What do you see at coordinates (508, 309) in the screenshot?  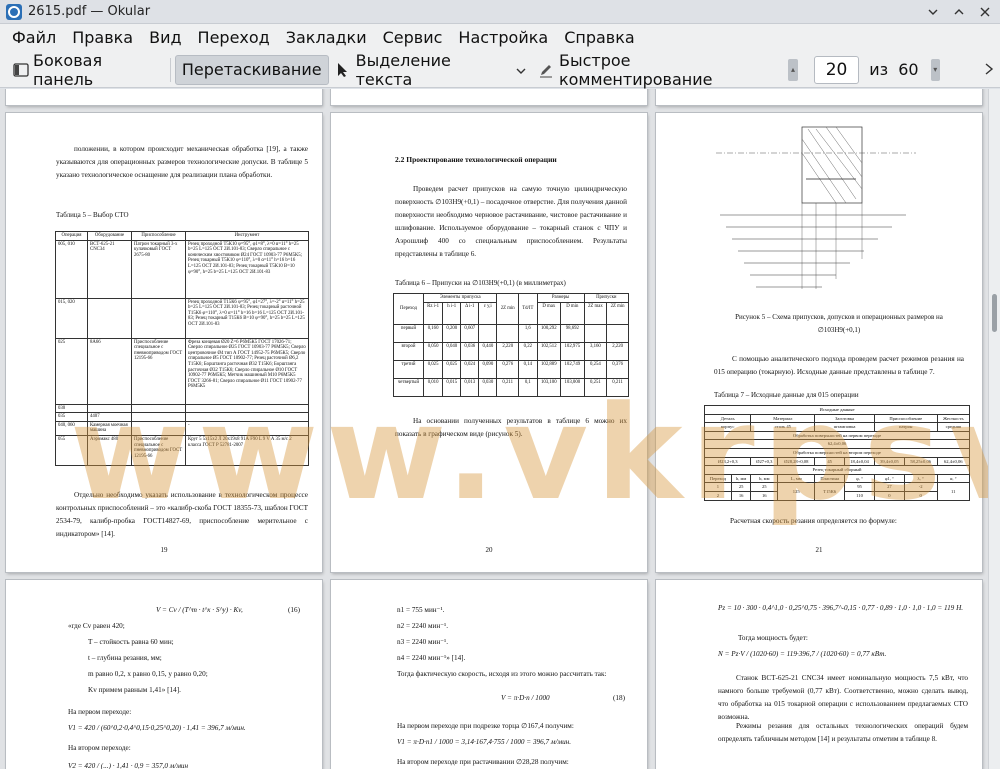 I see `table-header: 2Z min` at bounding box center [508, 309].